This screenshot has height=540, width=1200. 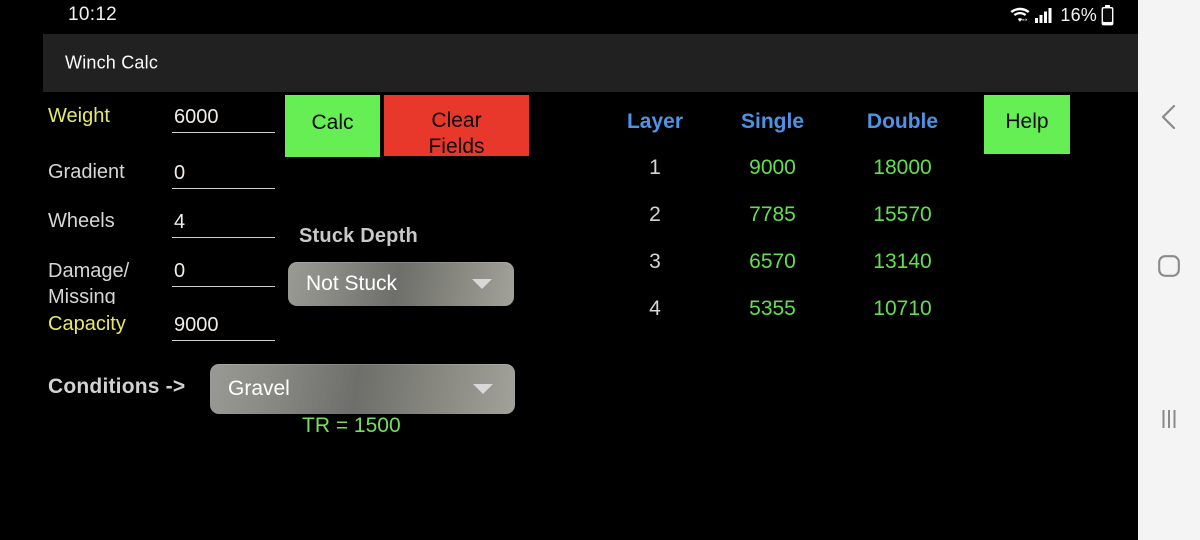 What do you see at coordinates (1044, 15) in the screenshot?
I see `cellular-signal-icon` at bounding box center [1044, 15].